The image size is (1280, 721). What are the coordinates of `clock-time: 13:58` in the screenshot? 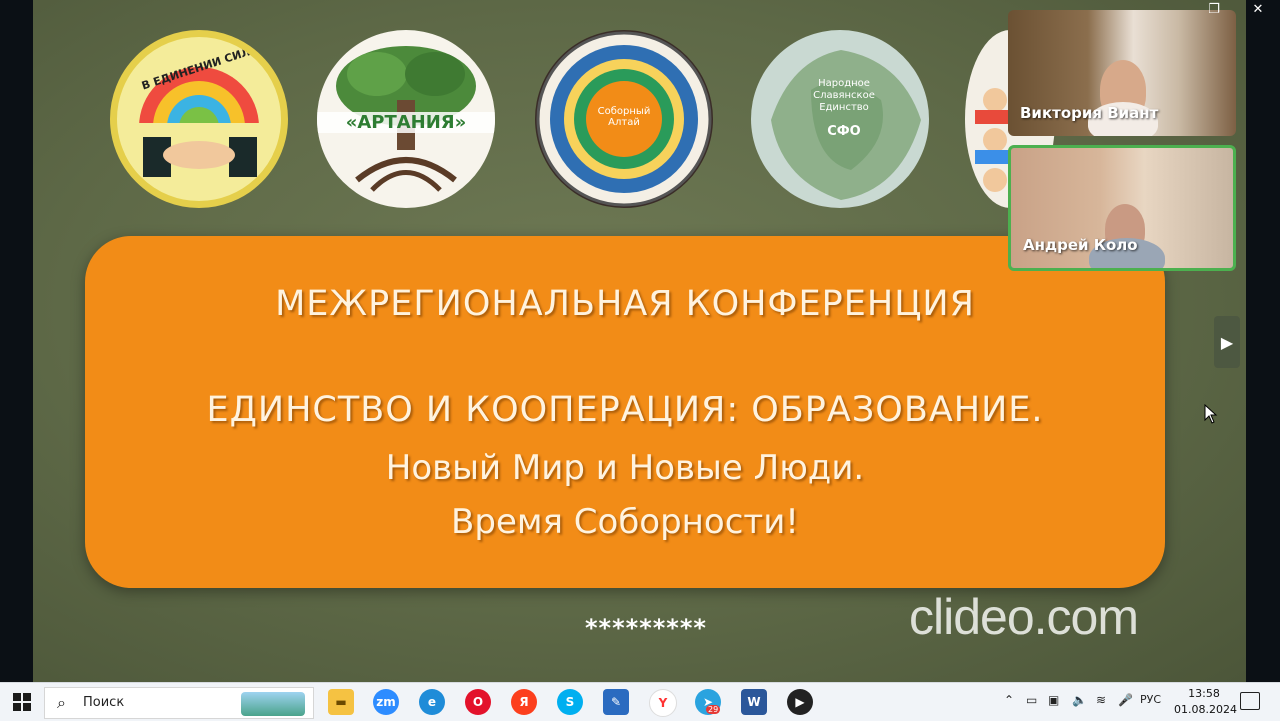 It's located at (1204, 693).